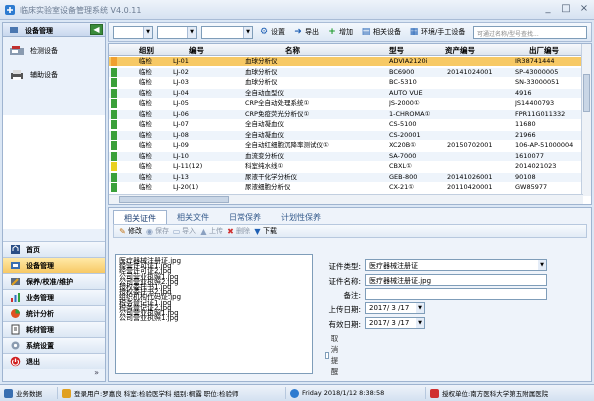 The image size is (594, 401). What do you see at coordinates (346, 93) in the screenshot?
I see `table-row: 临检 LJ-04 全自动血型仪 AUTO VUE 4916` at bounding box center [346, 93].